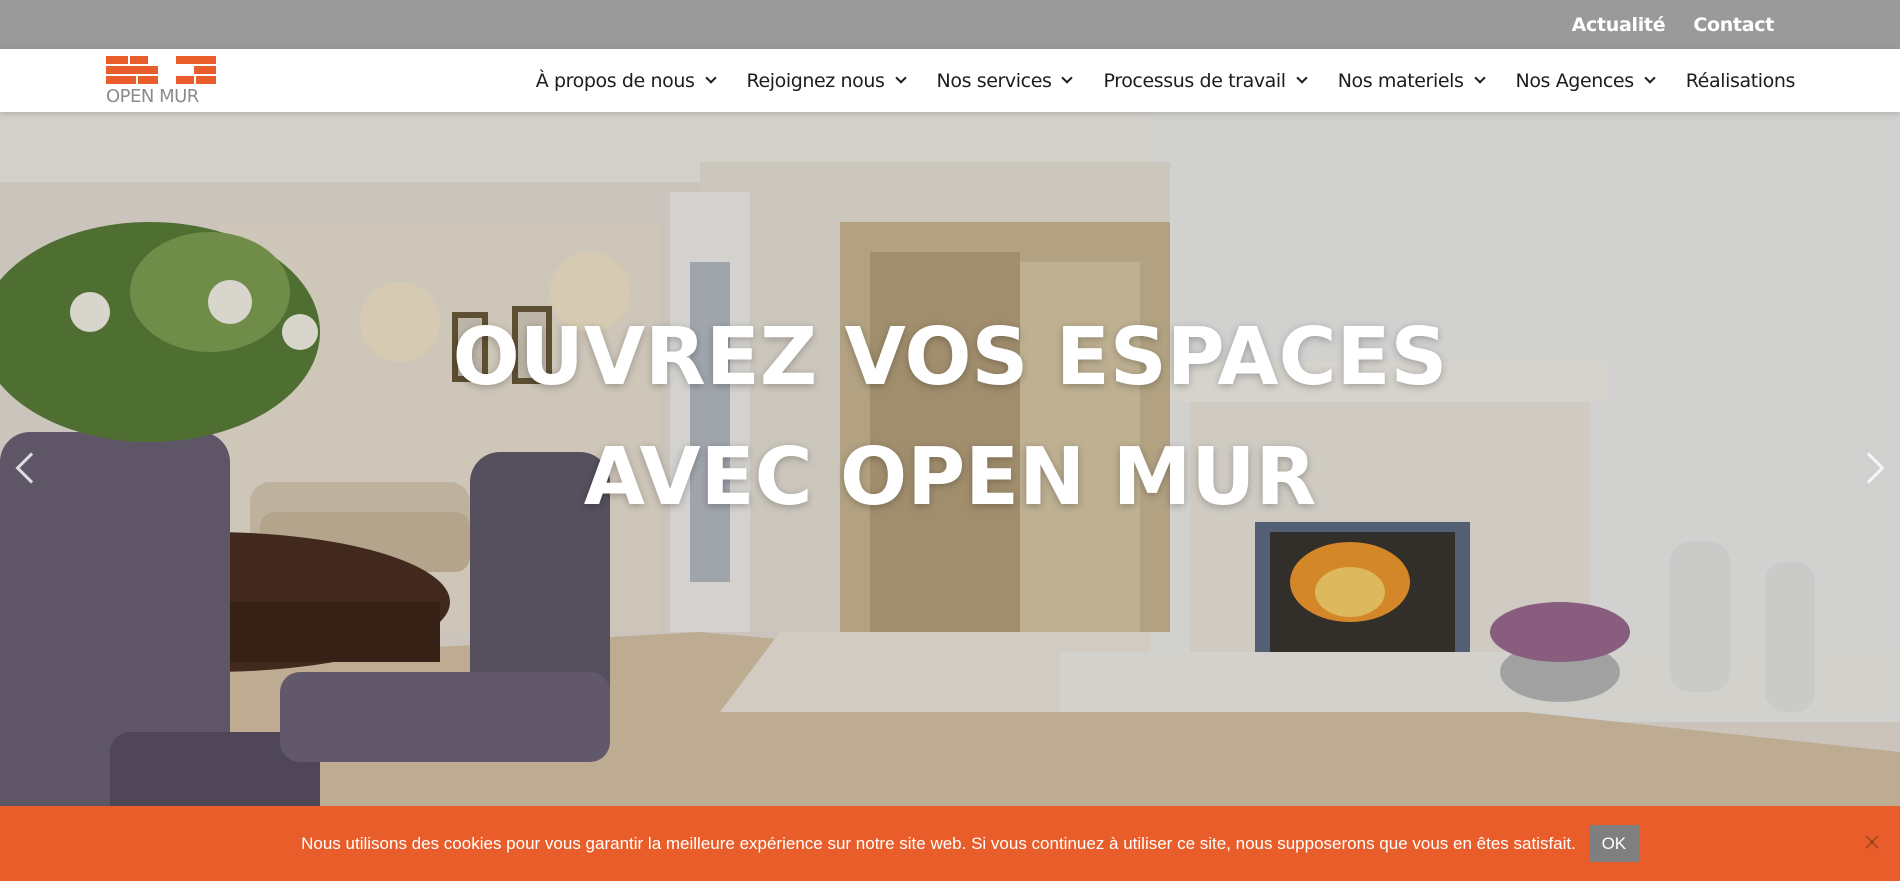 This screenshot has height=881, width=1900. What do you see at coordinates (1194, 80) in the screenshot?
I see `nav-item-label: Processus de travail` at bounding box center [1194, 80].